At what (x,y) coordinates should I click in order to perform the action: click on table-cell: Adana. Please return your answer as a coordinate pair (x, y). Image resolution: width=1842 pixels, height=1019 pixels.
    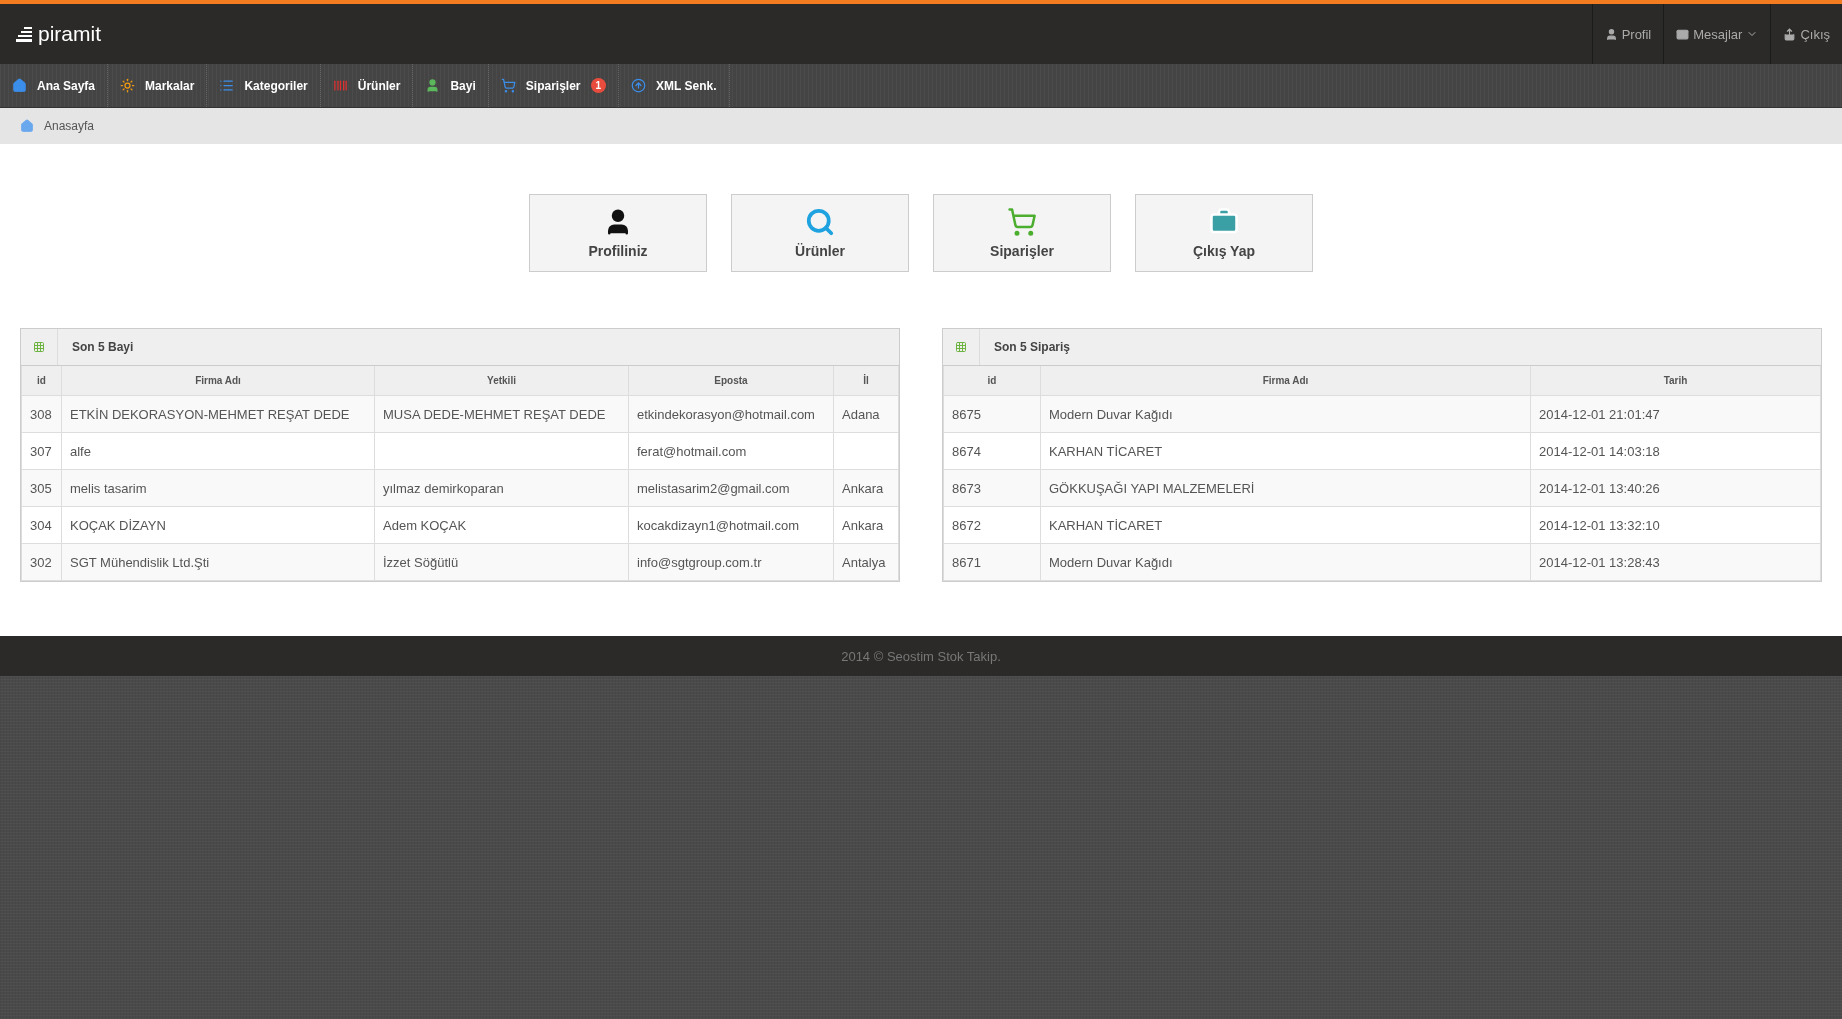
    Looking at the image, I should click on (866, 414).